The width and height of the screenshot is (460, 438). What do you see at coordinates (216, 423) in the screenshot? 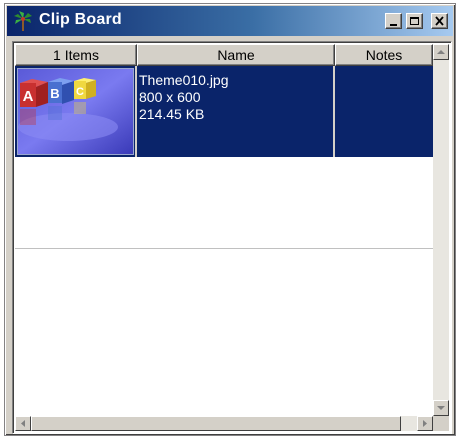
I see `horizontal-scroll-thumb` at bounding box center [216, 423].